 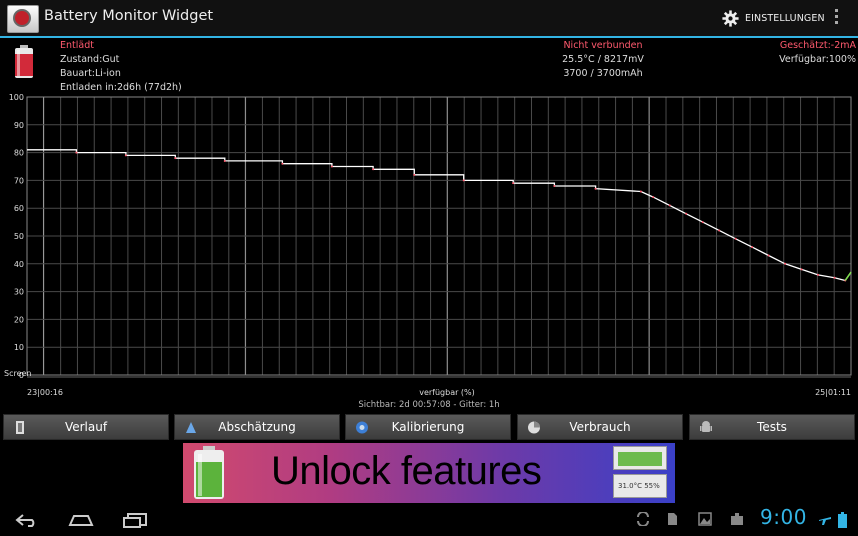 I want to click on history-icon, so click(x=20, y=427).